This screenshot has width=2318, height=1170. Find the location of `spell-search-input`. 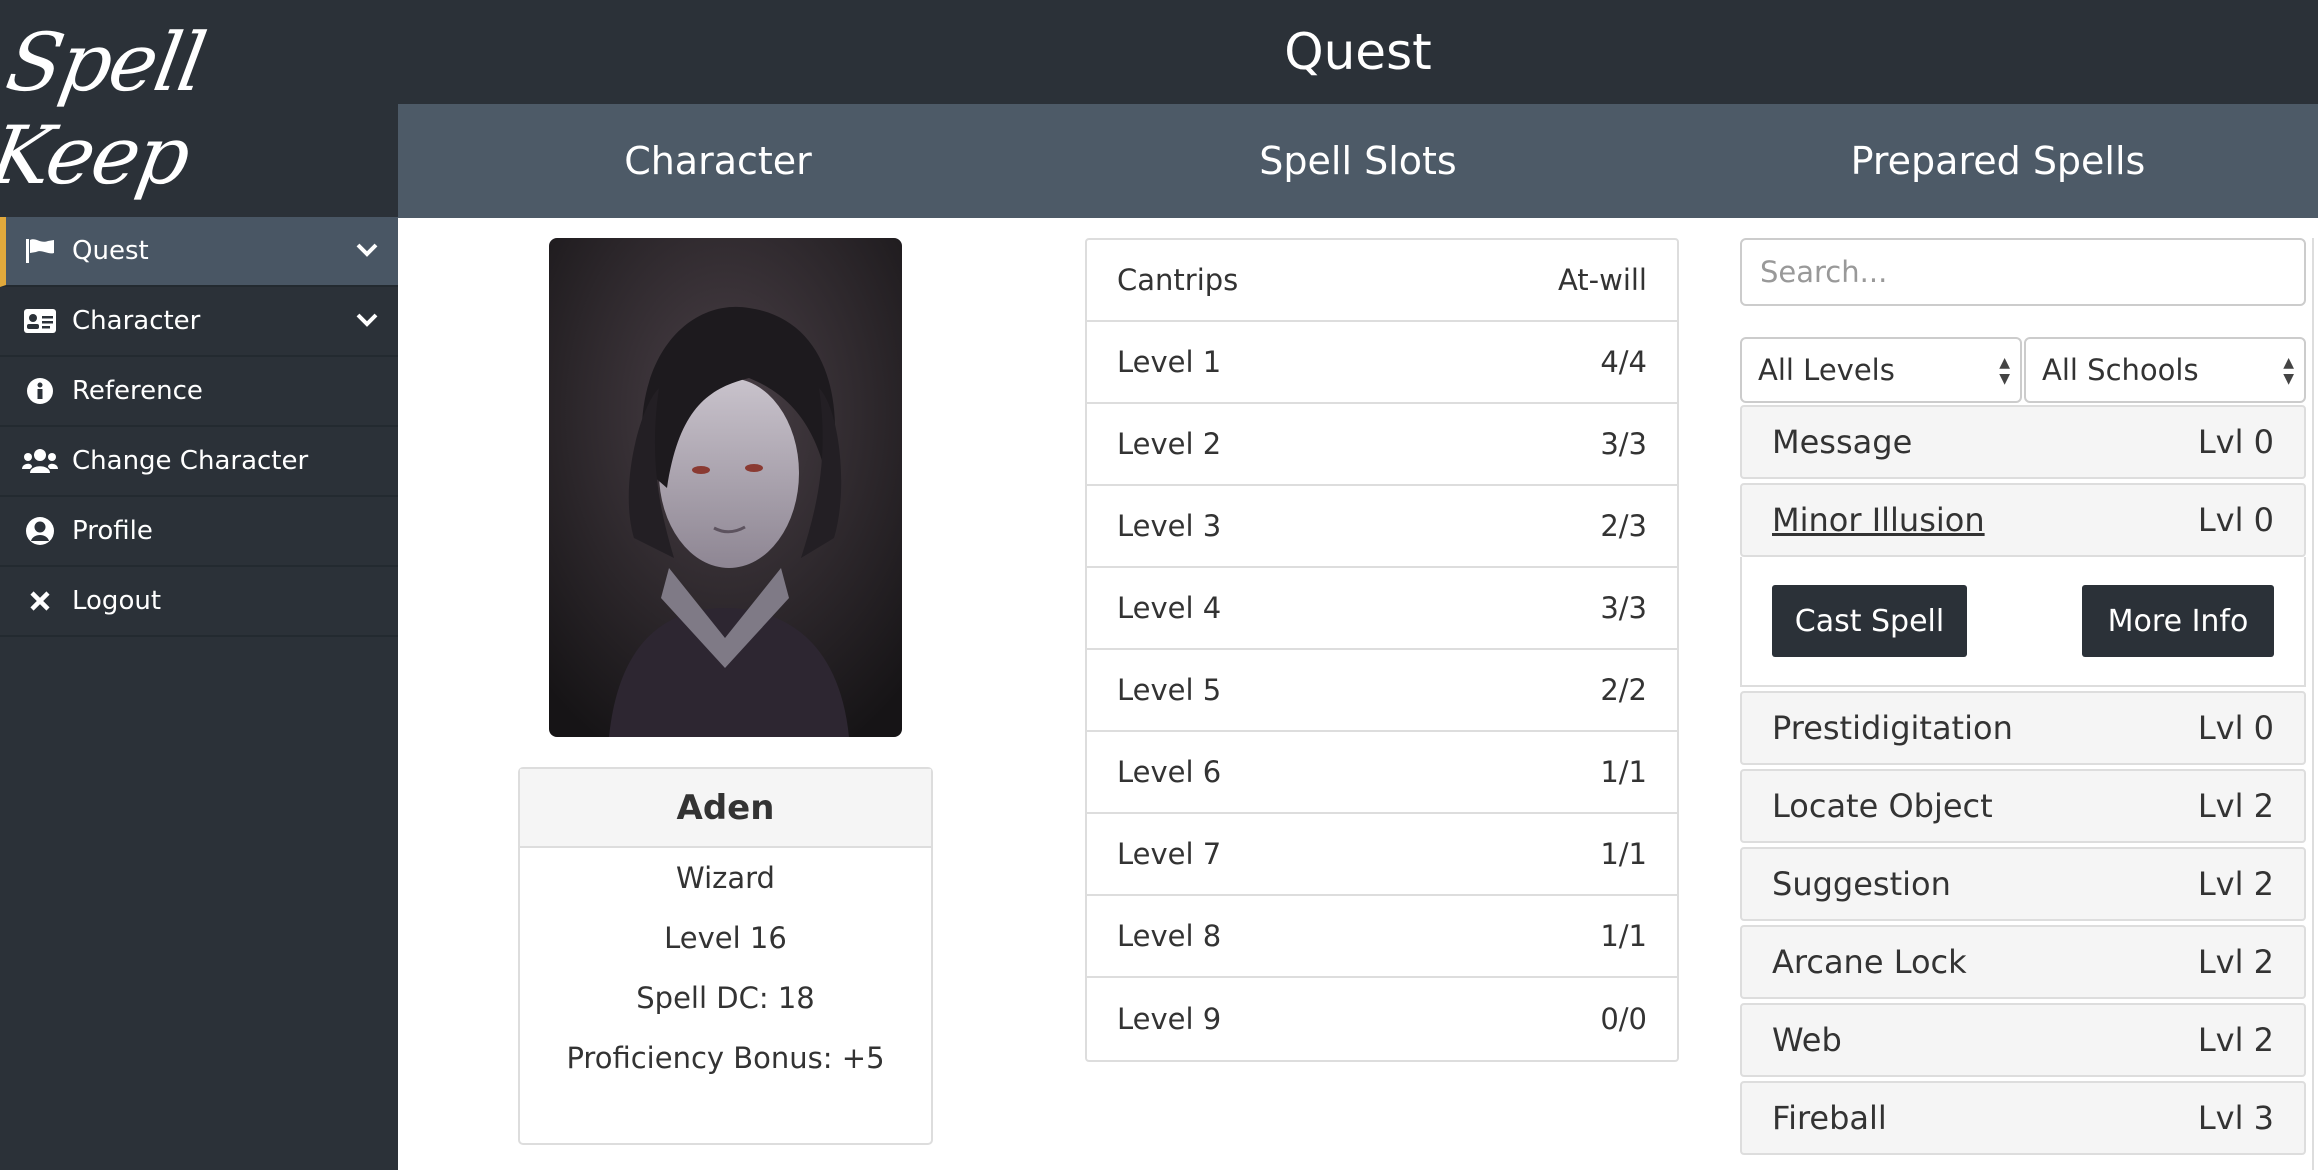

spell-search-input is located at coordinates (2023, 272).